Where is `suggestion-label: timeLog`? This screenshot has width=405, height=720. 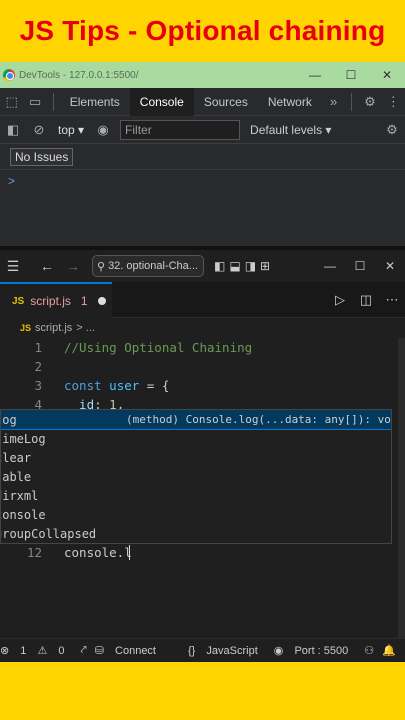
suggestion-label: timeLog is located at coordinates (23, 438).